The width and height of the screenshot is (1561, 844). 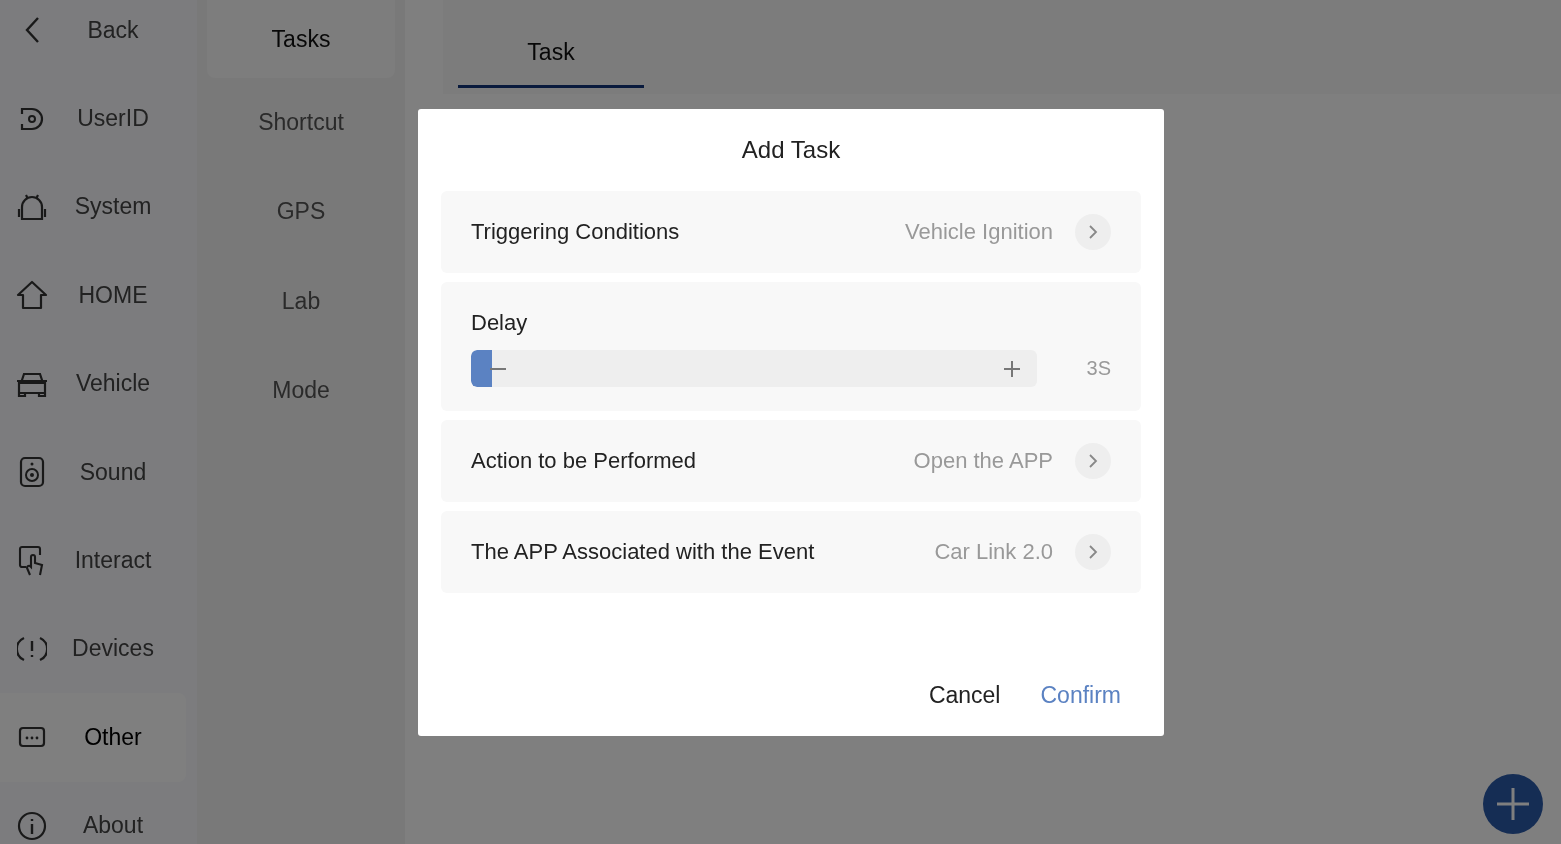 I want to click on more-icon, so click(x=32, y=737).